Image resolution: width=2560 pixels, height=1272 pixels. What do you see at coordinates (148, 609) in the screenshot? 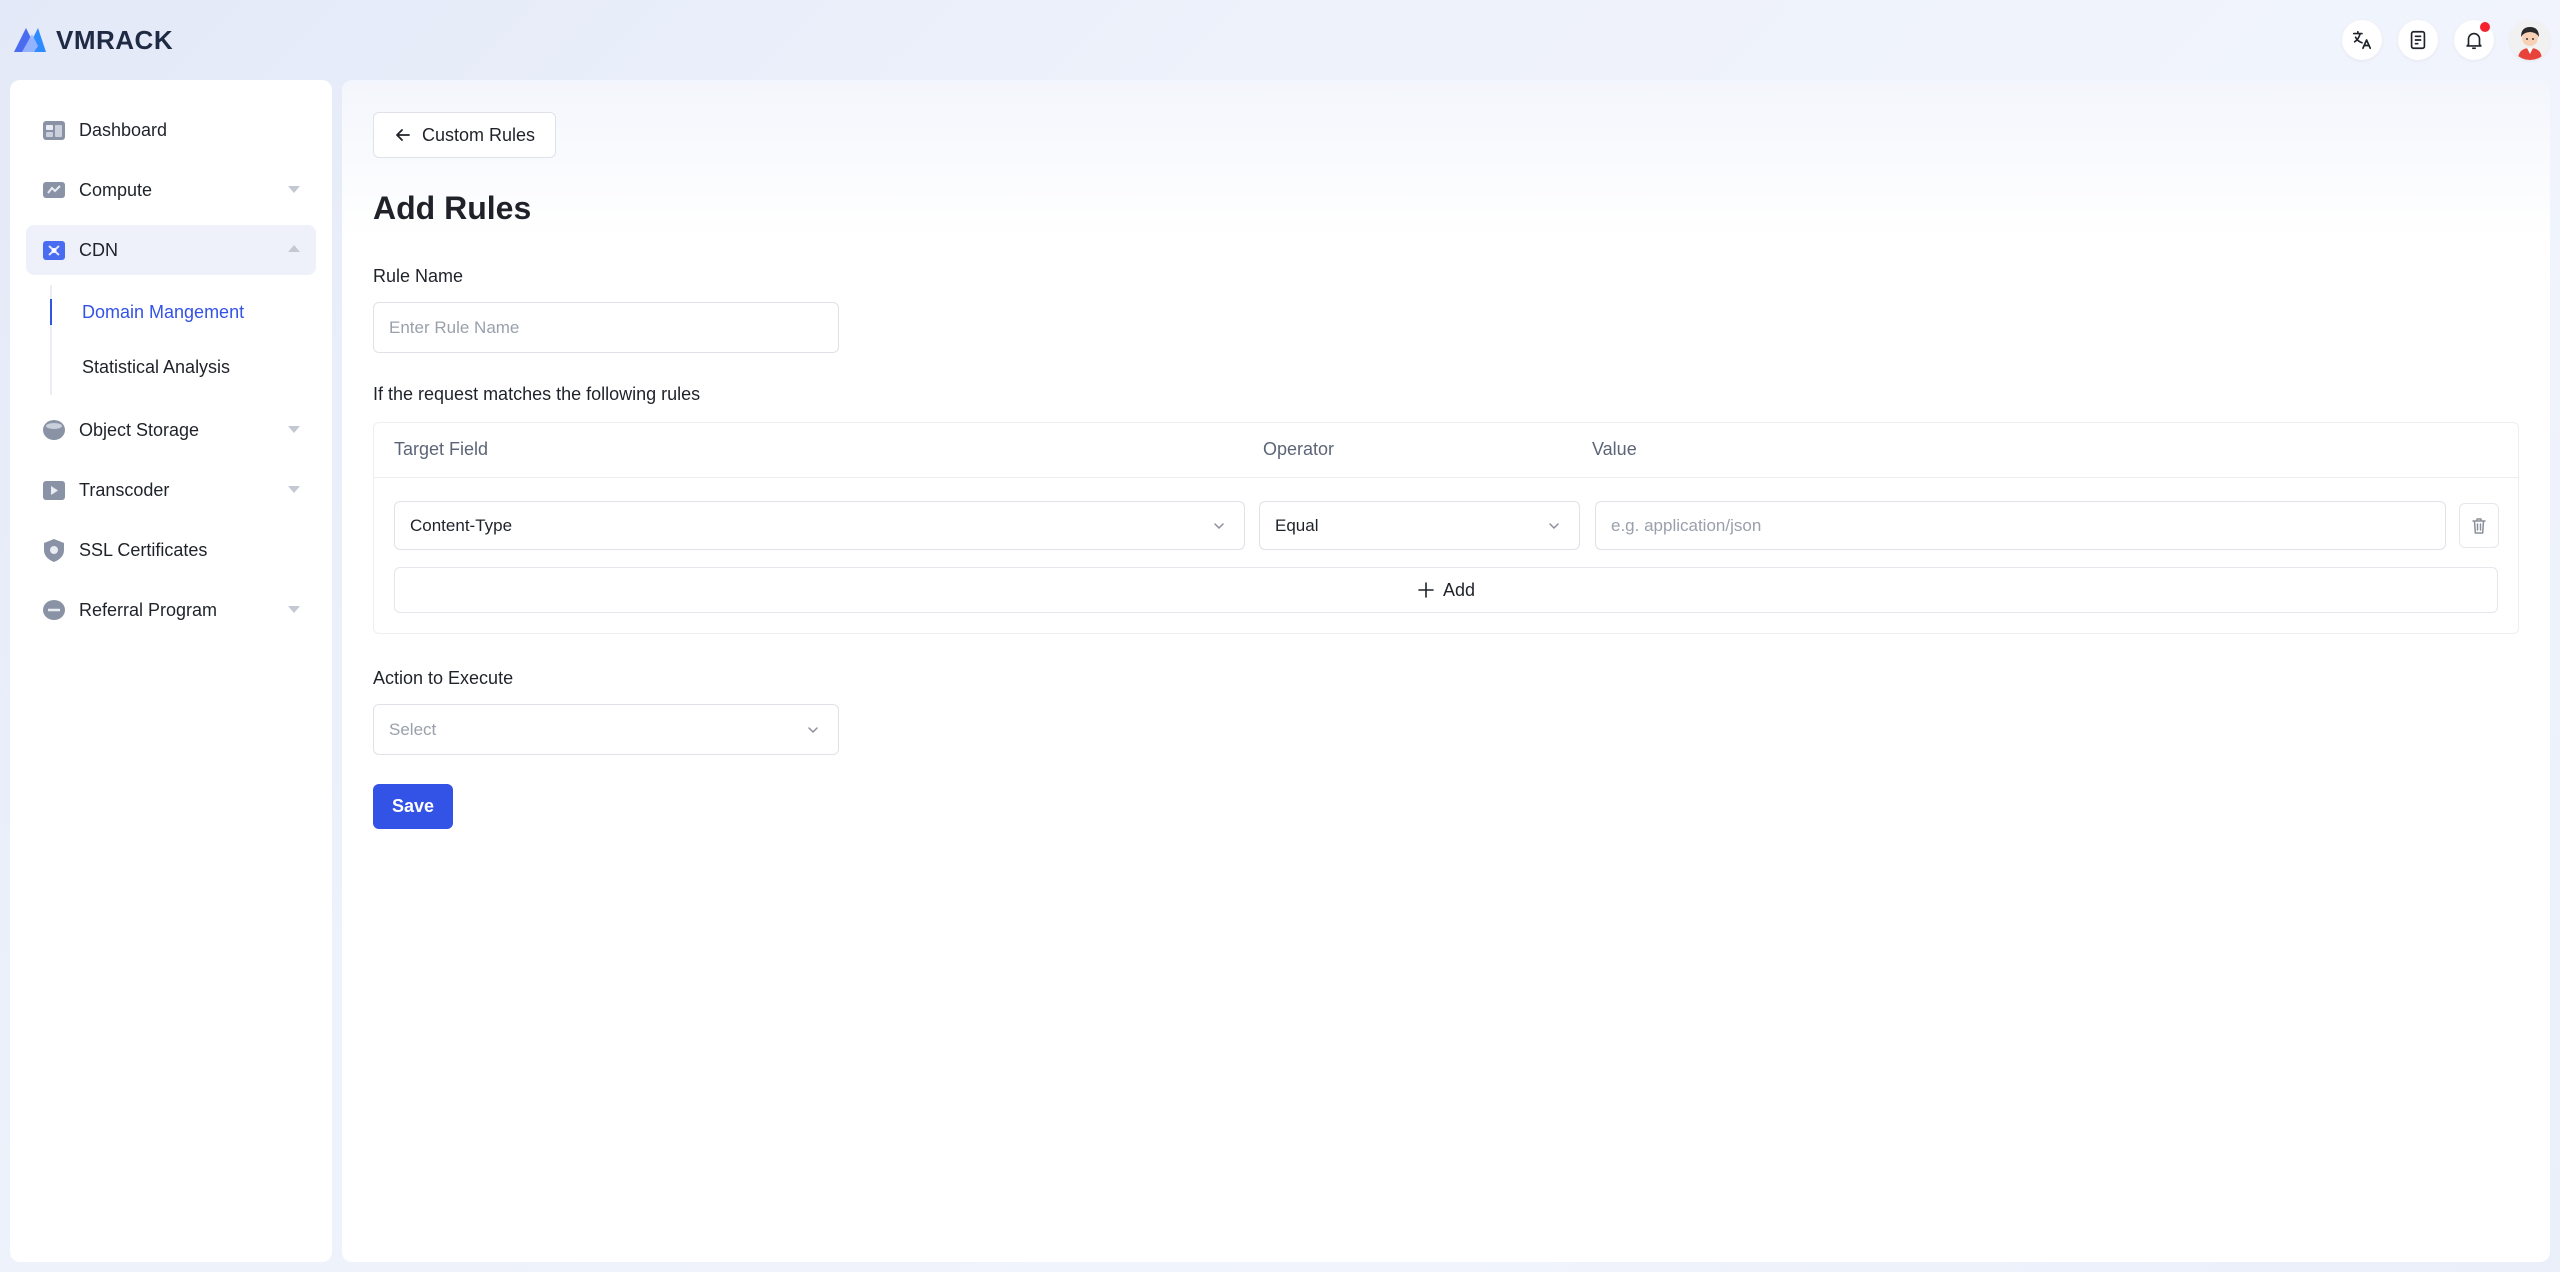
I see `sidebar-item-label: Referral Program` at bounding box center [148, 609].